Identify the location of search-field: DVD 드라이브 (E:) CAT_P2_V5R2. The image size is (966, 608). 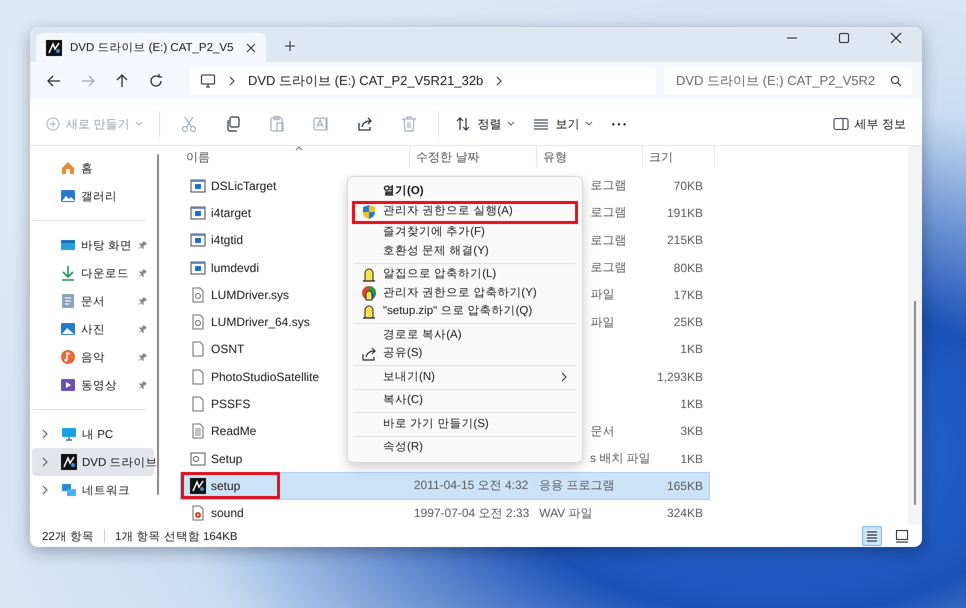
(788, 80).